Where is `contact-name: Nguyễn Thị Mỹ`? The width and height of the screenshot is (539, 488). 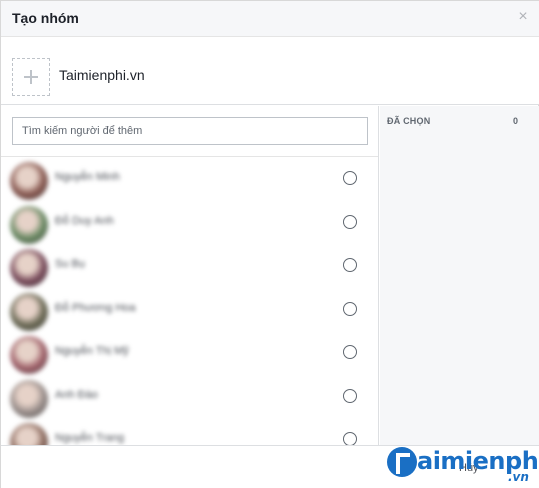 contact-name: Nguyễn Thị Mỹ is located at coordinates (92, 351).